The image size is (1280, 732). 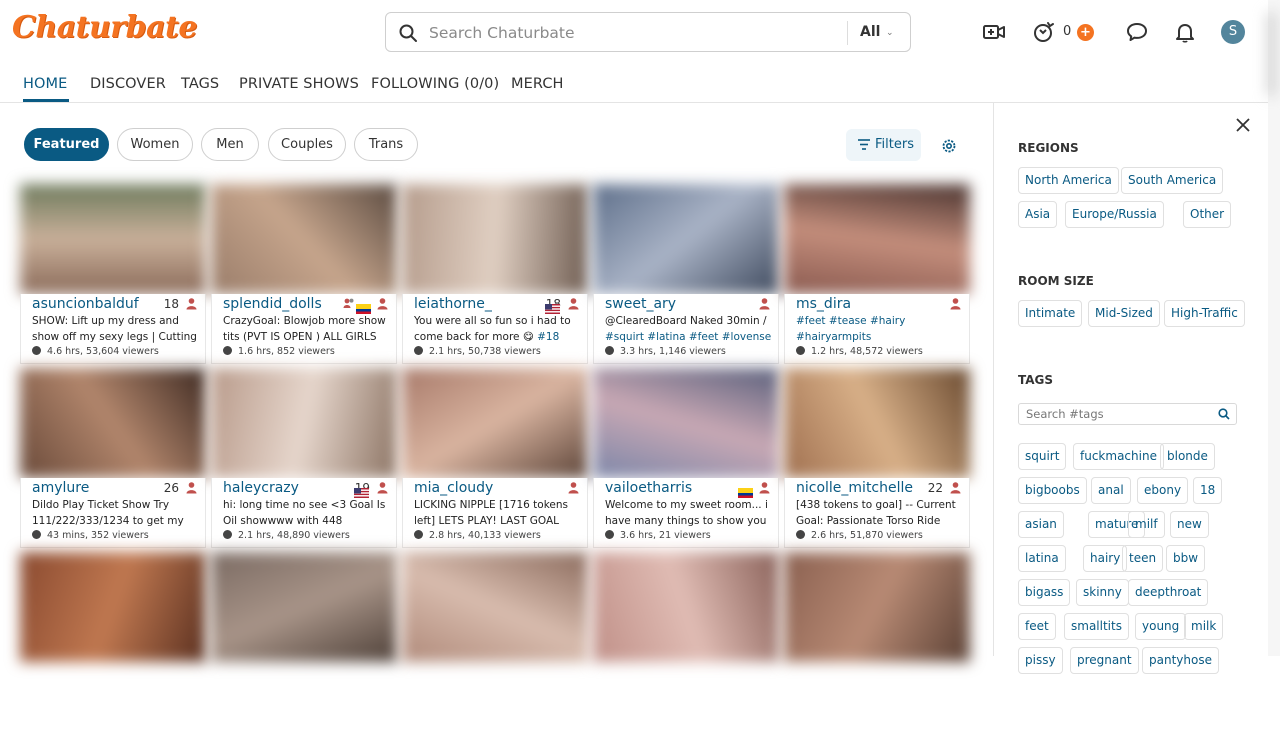 What do you see at coordinates (1243, 125) in the screenshot?
I see `close-icon` at bounding box center [1243, 125].